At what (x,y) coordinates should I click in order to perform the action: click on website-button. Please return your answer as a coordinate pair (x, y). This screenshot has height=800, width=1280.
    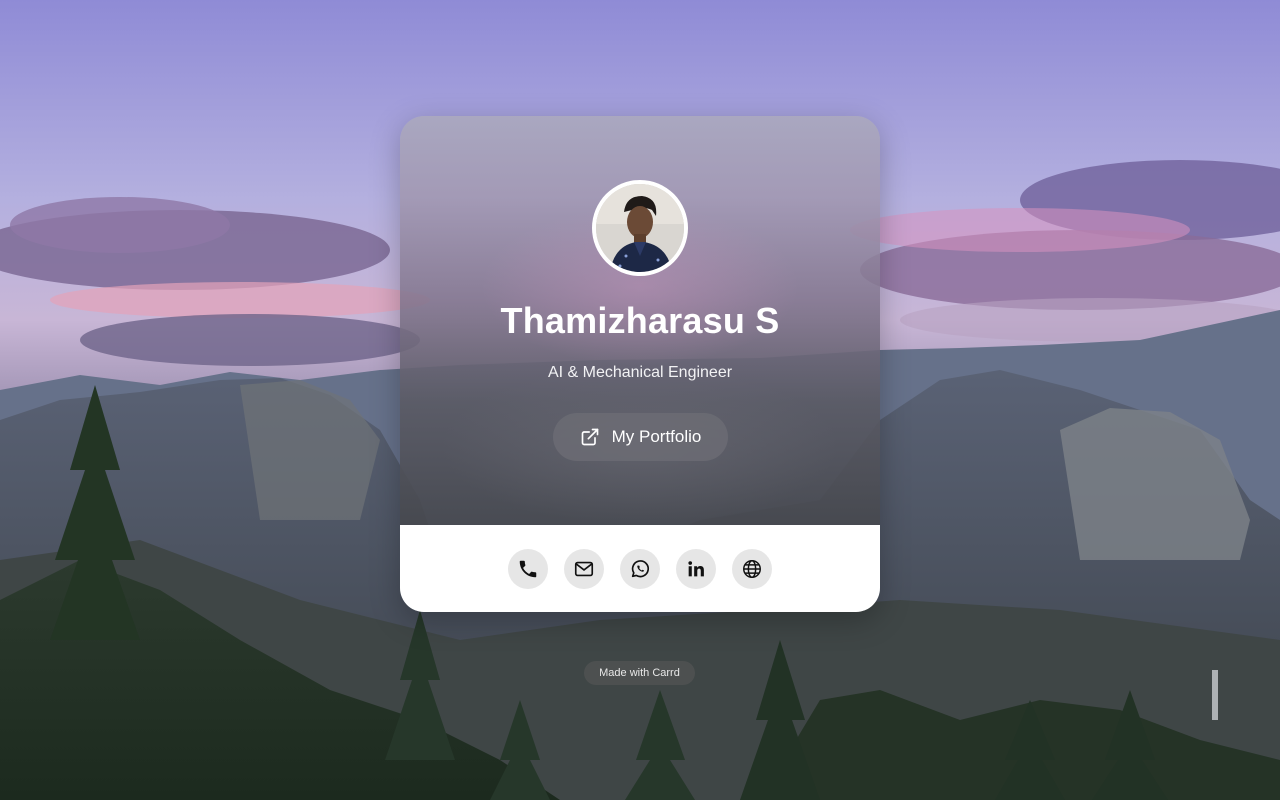
    Looking at the image, I should click on (752, 569).